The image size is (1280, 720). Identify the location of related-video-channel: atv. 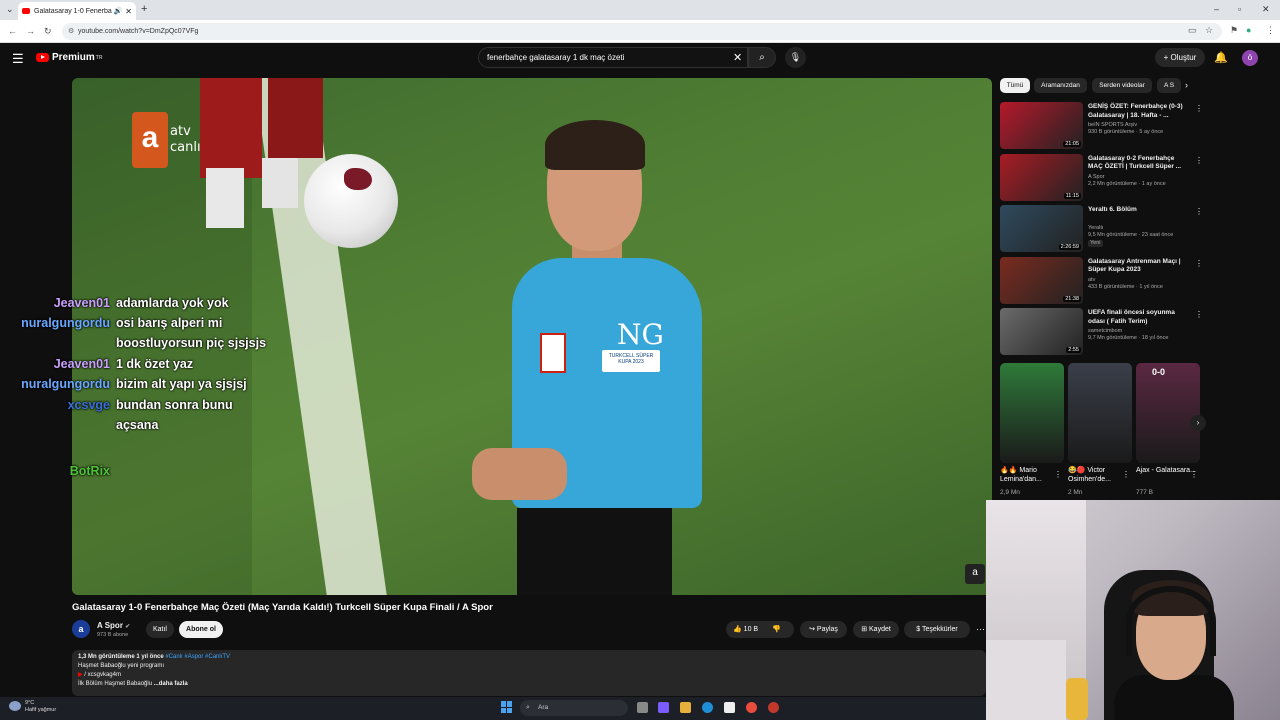
(1140, 280).